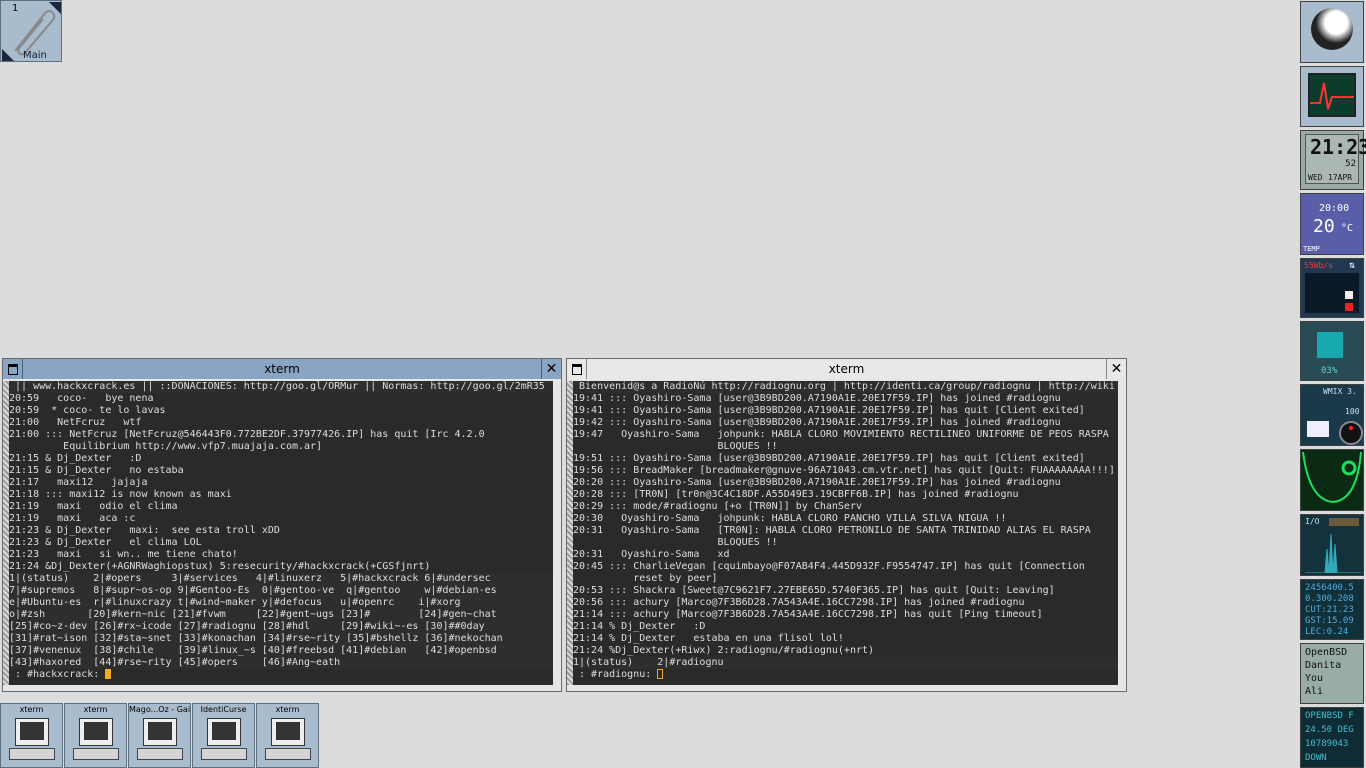 The height and width of the screenshot is (768, 1366). I want to click on terminal-line: BLOQUES !!, so click(675, 446).